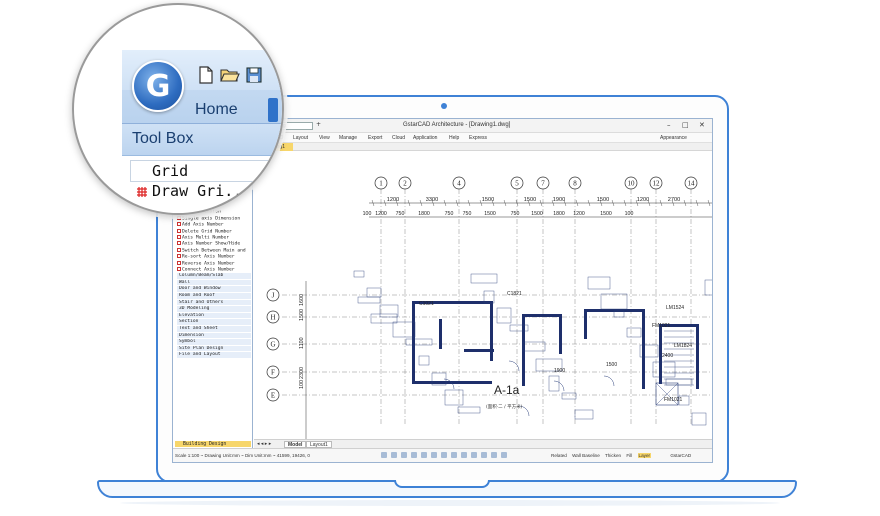 Image resolution: width=880 pixels, height=516 pixels. What do you see at coordinates (674, 200) in the screenshot?
I see `dimension-text: 2700` at bounding box center [674, 200].